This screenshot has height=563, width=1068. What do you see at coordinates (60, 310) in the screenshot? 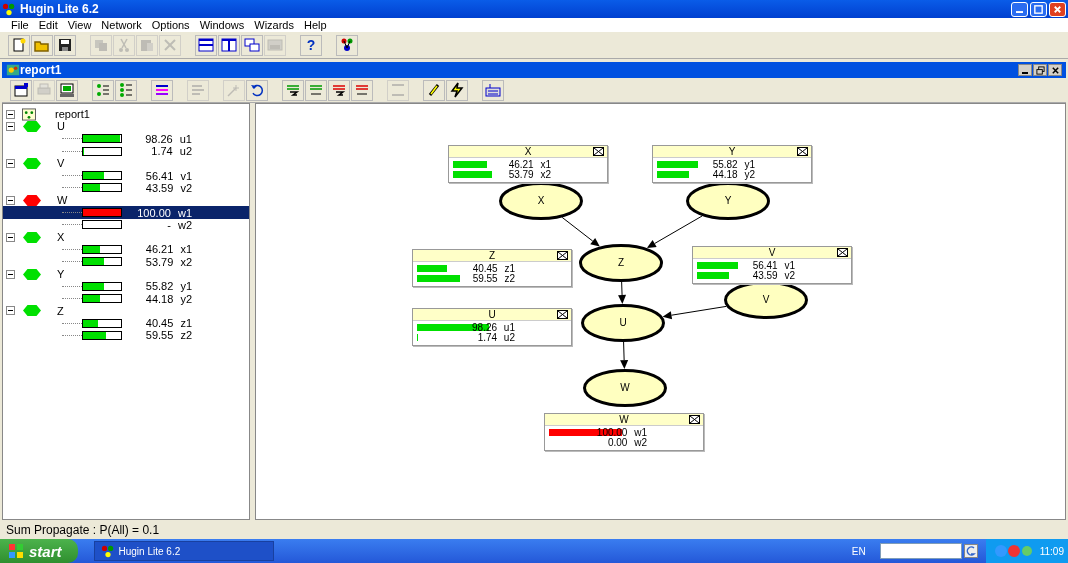
I see `tree-item: Z` at bounding box center [60, 310].